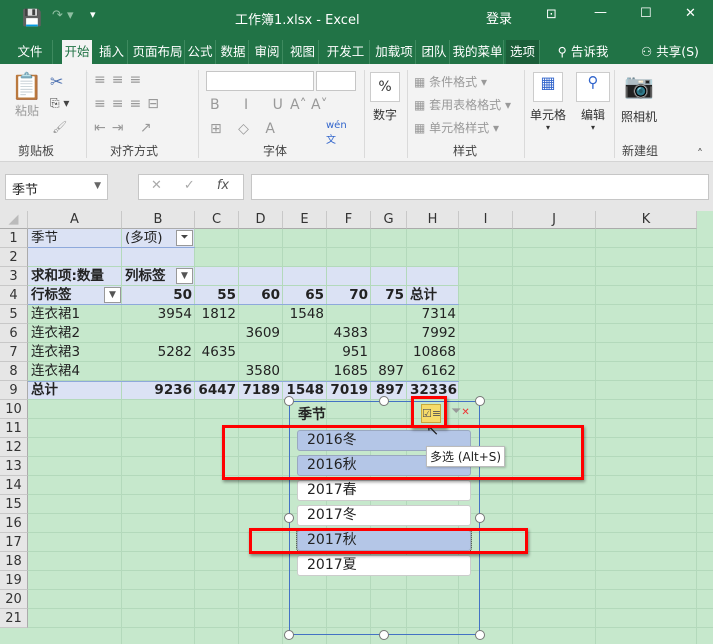  Describe the element at coordinates (93, 14) in the screenshot. I see `customize-toolbar-icon: ▾` at that location.